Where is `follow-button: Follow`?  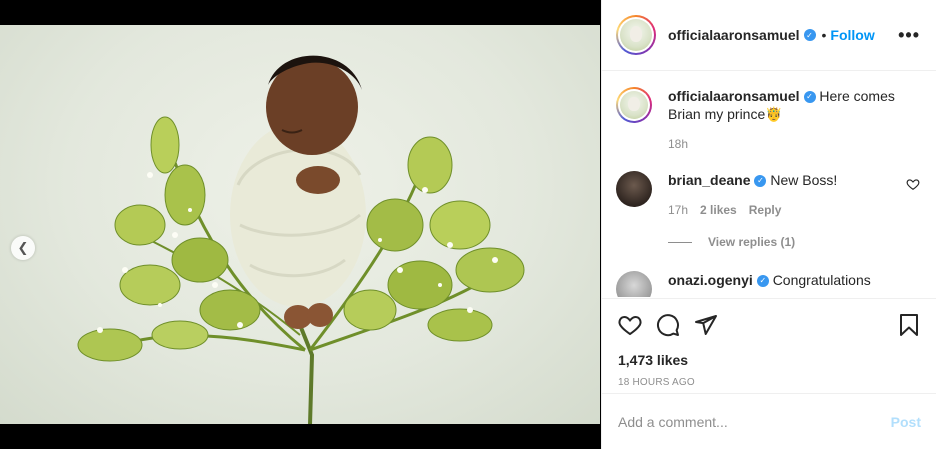 follow-button: Follow is located at coordinates (852, 35).